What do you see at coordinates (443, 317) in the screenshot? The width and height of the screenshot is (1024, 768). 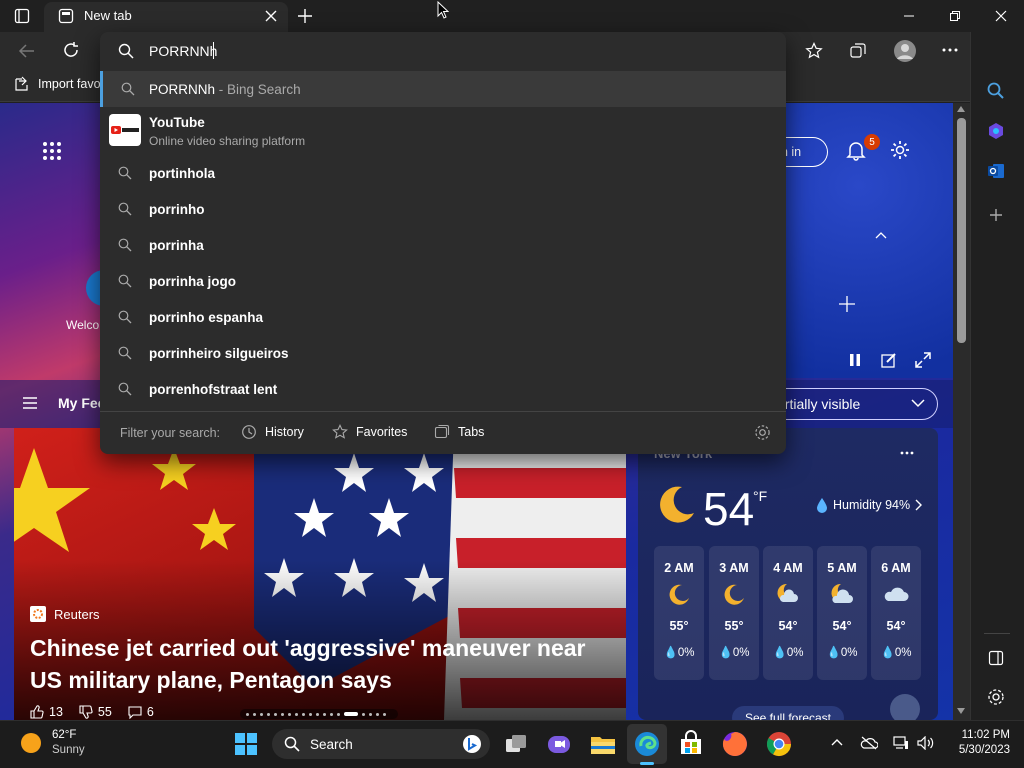 I see `suggestion-item: porrinho espanha` at bounding box center [443, 317].